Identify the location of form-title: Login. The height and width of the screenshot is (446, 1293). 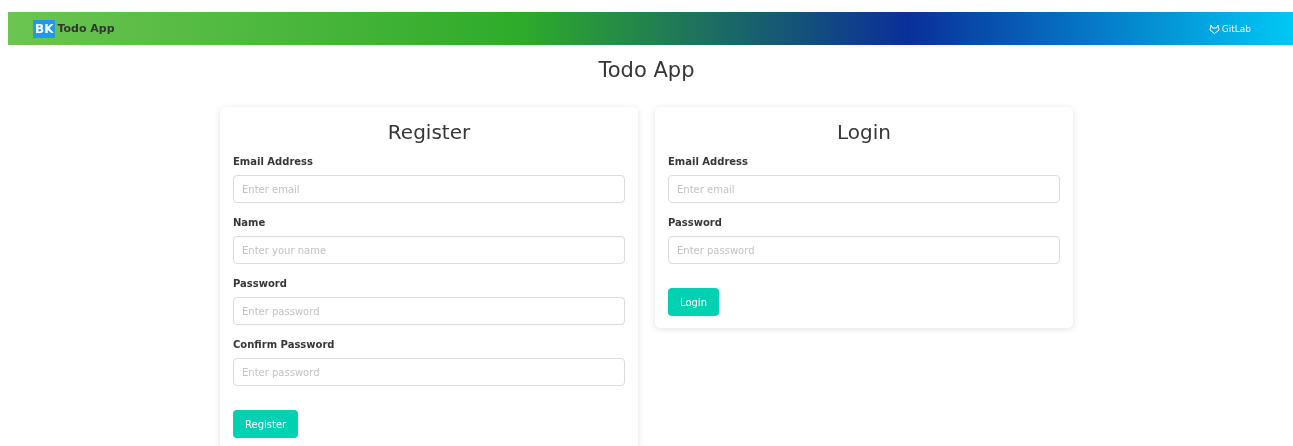
(864, 132).